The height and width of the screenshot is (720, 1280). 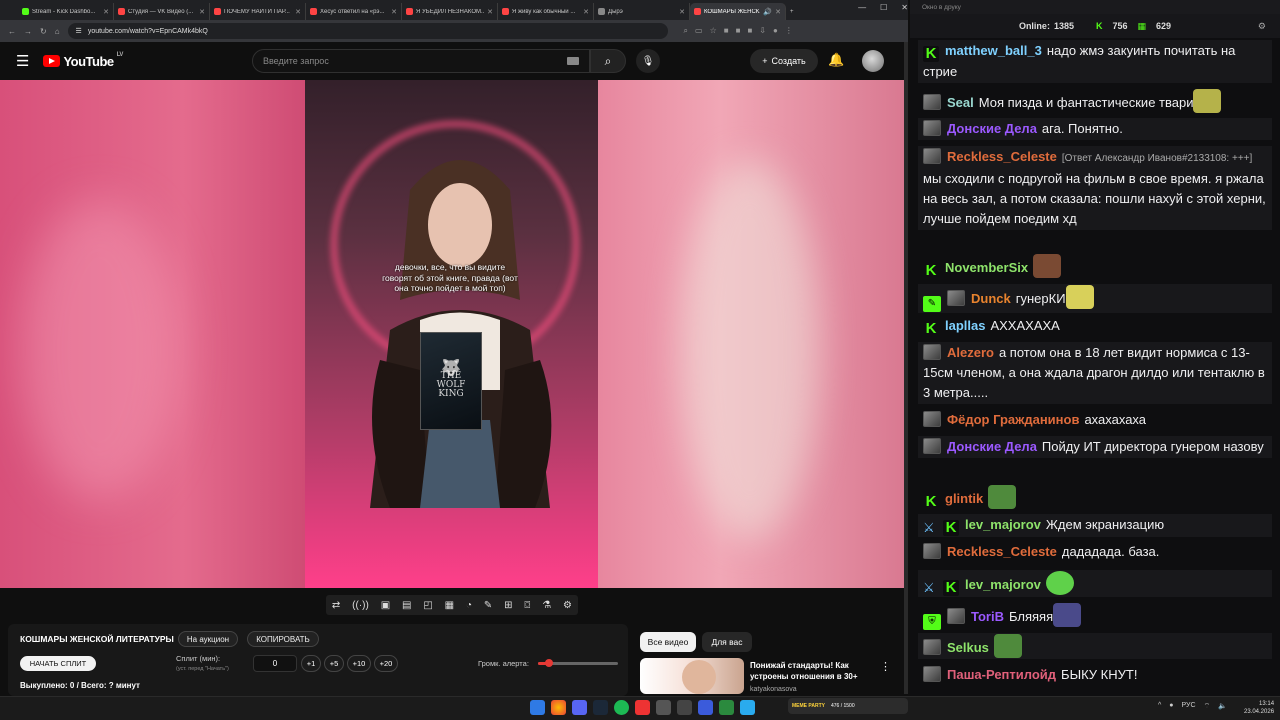 What do you see at coordinates (1207, 706) in the screenshot?
I see `wifi-icon: ⌔` at bounding box center [1207, 706].